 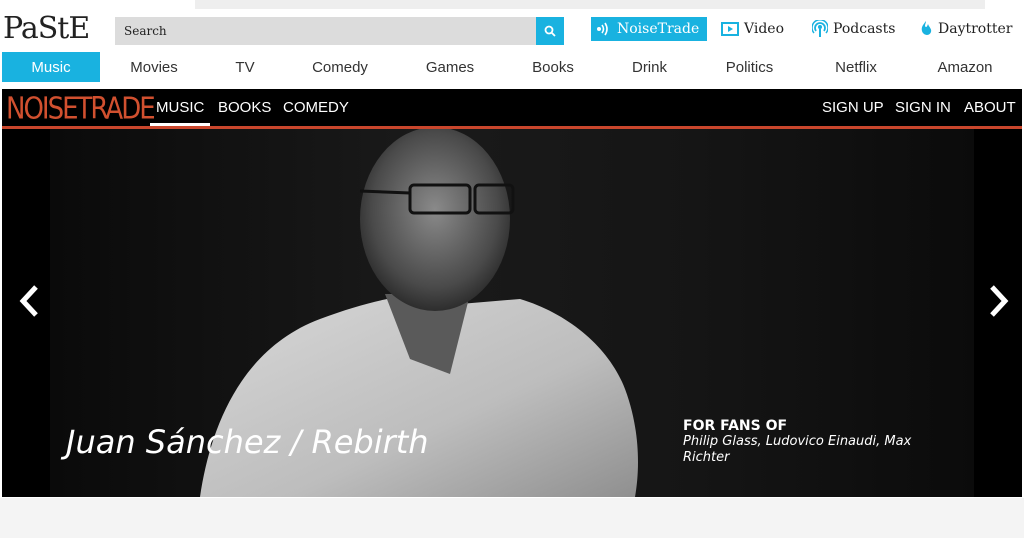 What do you see at coordinates (926, 29) in the screenshot?
I see `daytrotter-icon` at bounding box center [926, 29].